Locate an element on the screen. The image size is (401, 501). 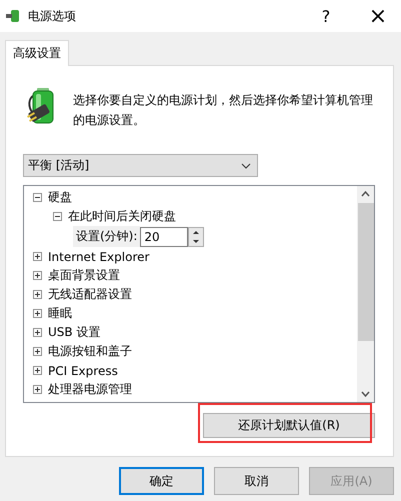
tree-item: 睡眠 is located at coordinates (60, 313).